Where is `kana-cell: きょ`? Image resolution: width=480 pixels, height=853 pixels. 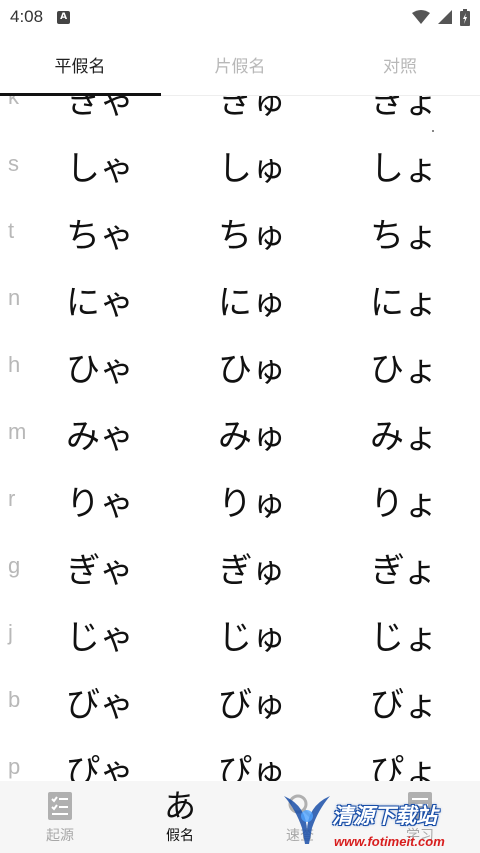
kana-cell: きょ is located at coordinates (404, 109).